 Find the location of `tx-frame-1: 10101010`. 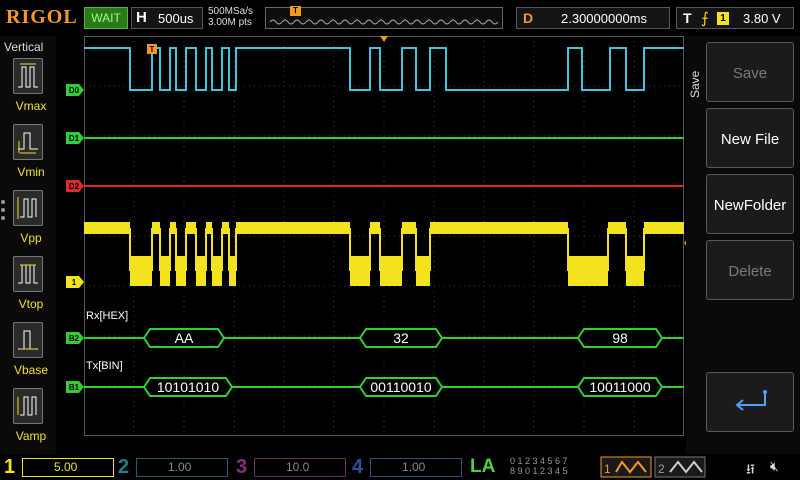

tx-frame-1: 10101010 is located at coordinates (188, 387).